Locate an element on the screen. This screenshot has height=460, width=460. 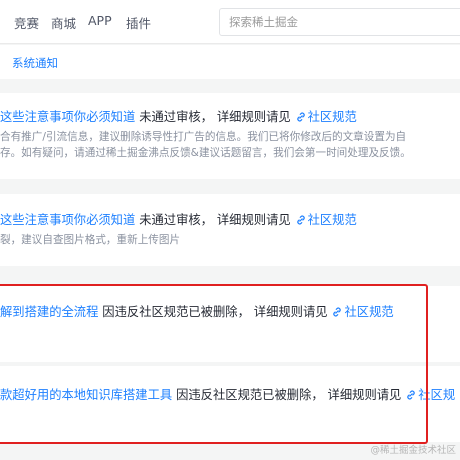
notification-line: 解到搭建的全流程 因违反社区规范已被删除， 详细规则请见 社区规范 is located at coordinates (197, 311).